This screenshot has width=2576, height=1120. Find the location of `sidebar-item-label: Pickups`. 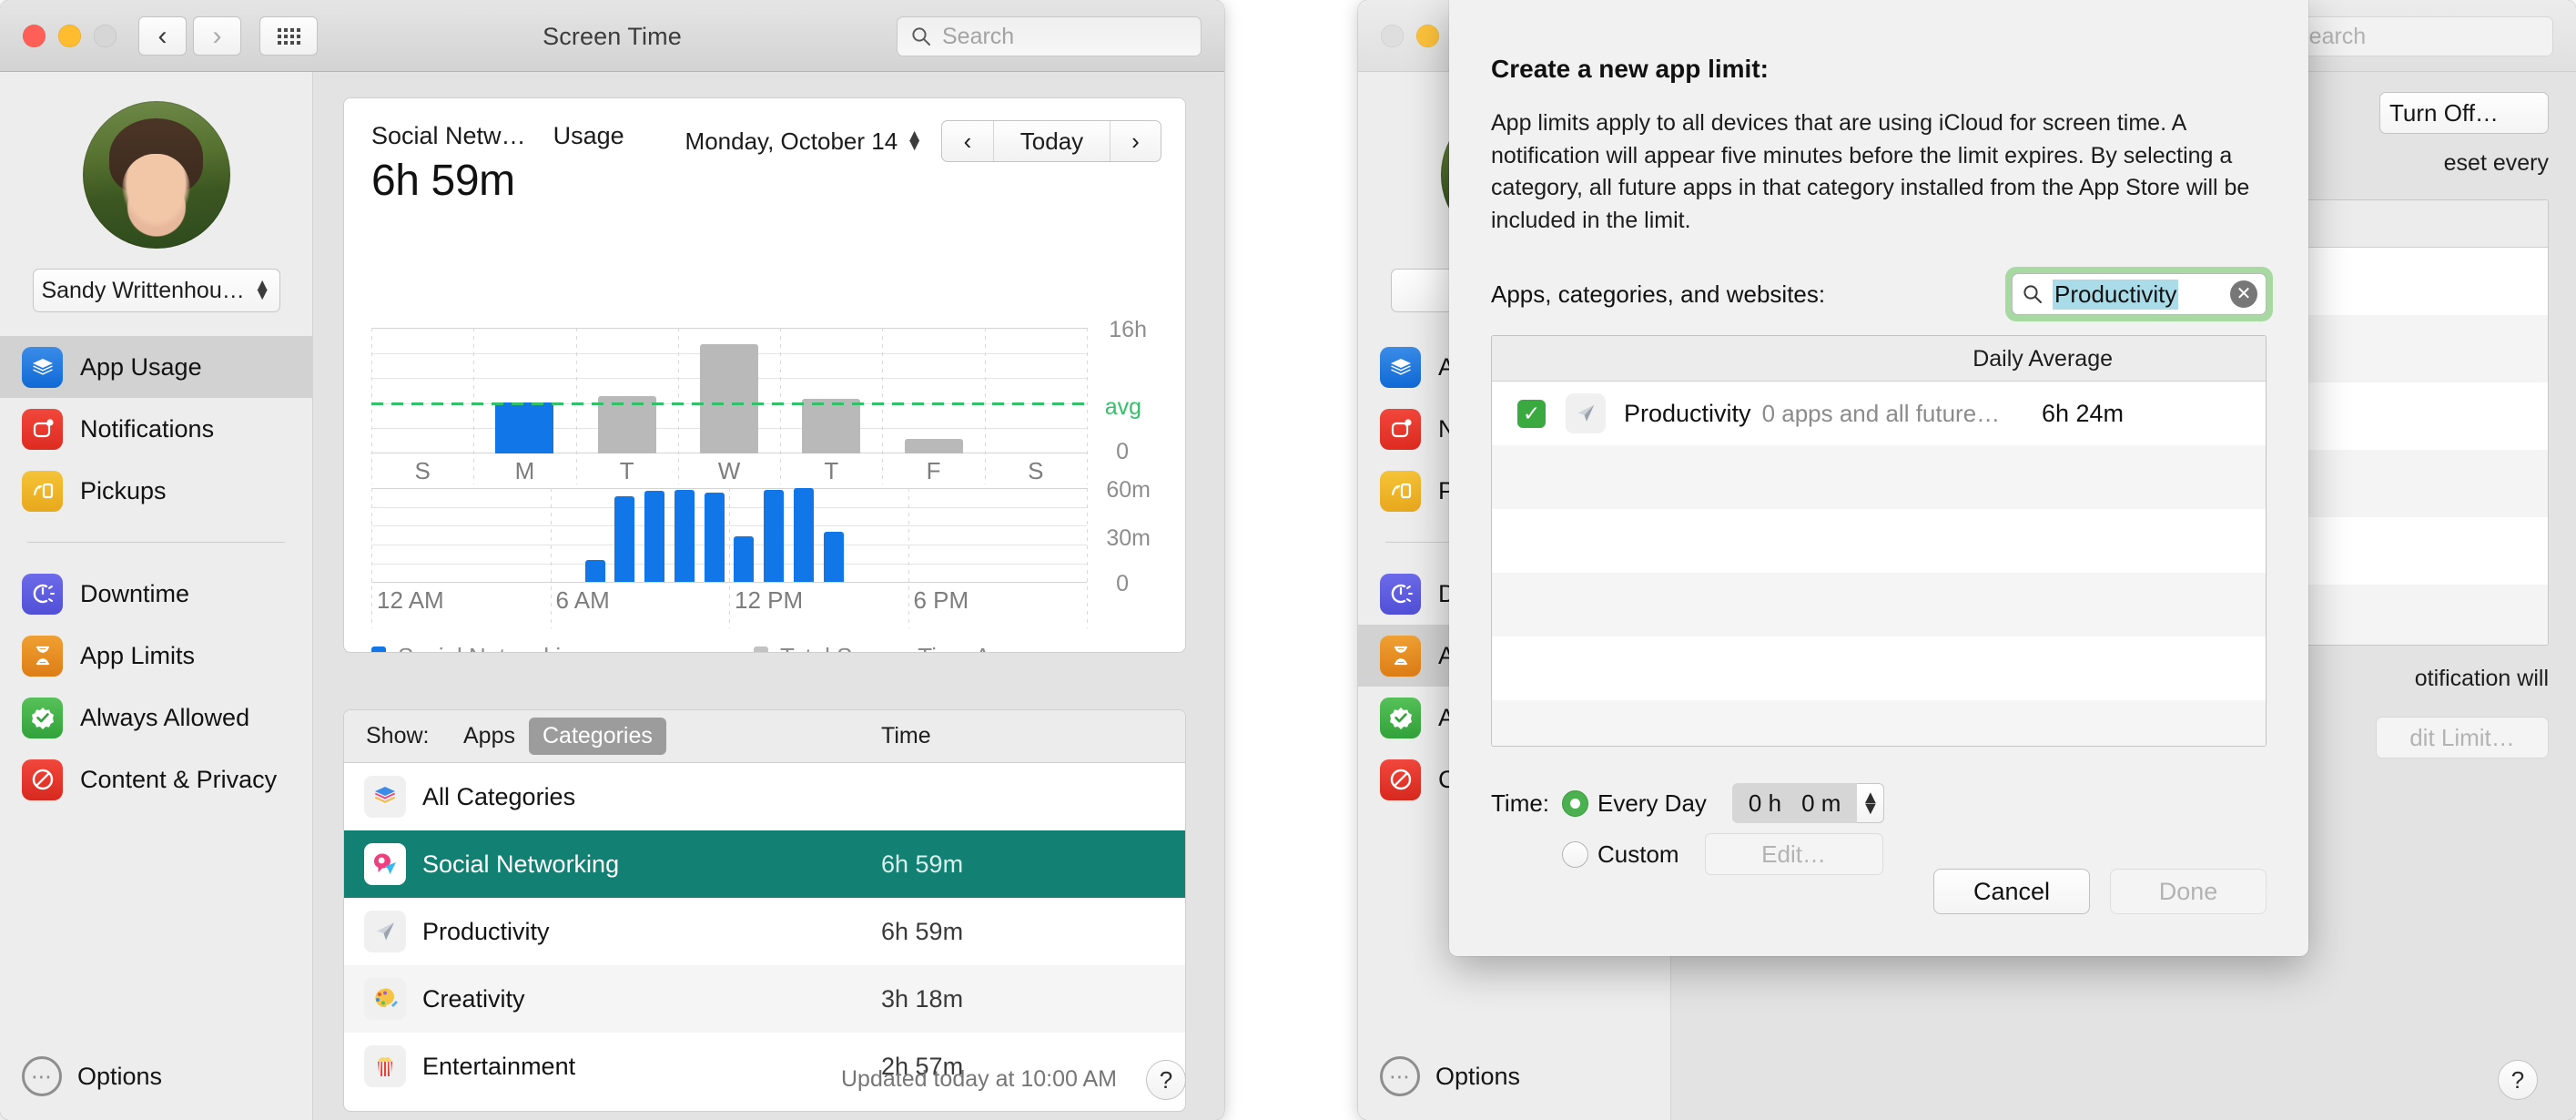

sidebar-item-label: Pickups is located at coordinates (124, 490).